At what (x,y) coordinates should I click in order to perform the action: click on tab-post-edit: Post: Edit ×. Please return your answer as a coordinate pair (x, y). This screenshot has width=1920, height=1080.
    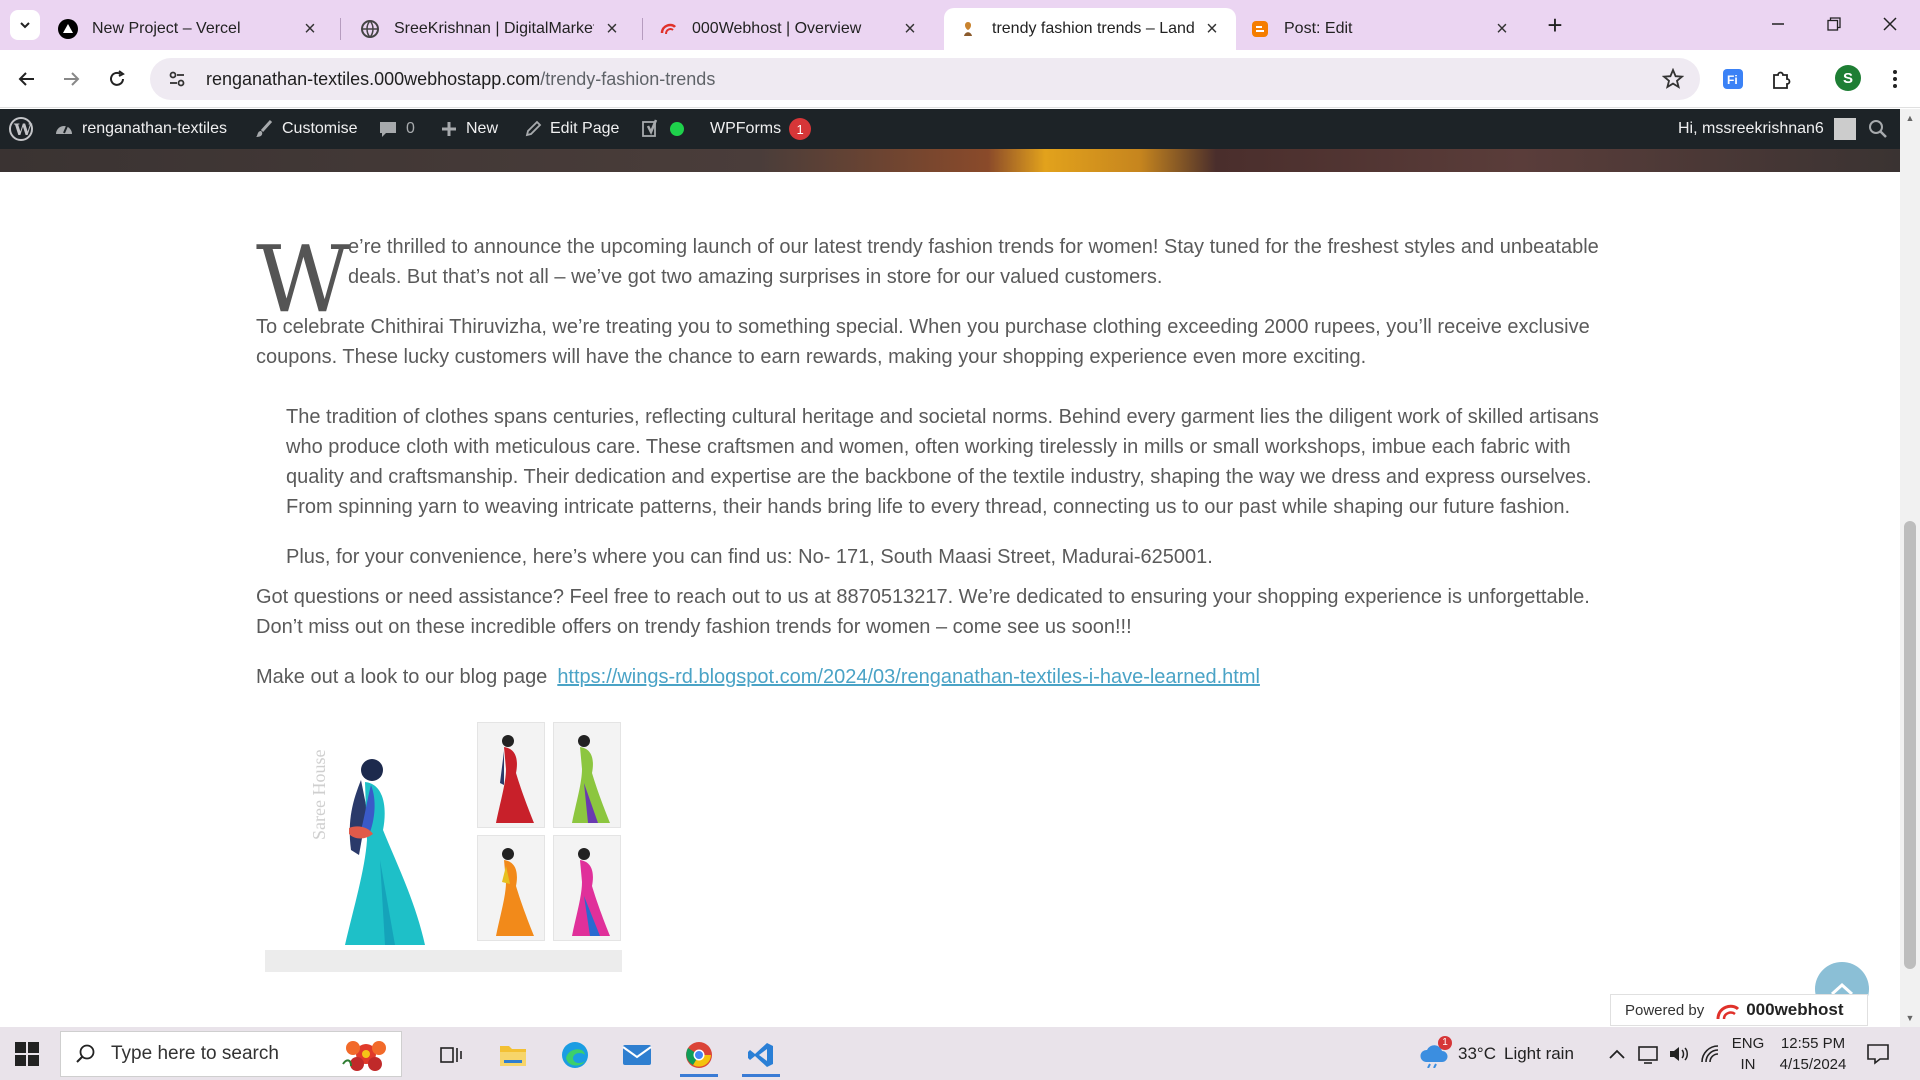
    Looking at the image, I should click on (1381, 29).